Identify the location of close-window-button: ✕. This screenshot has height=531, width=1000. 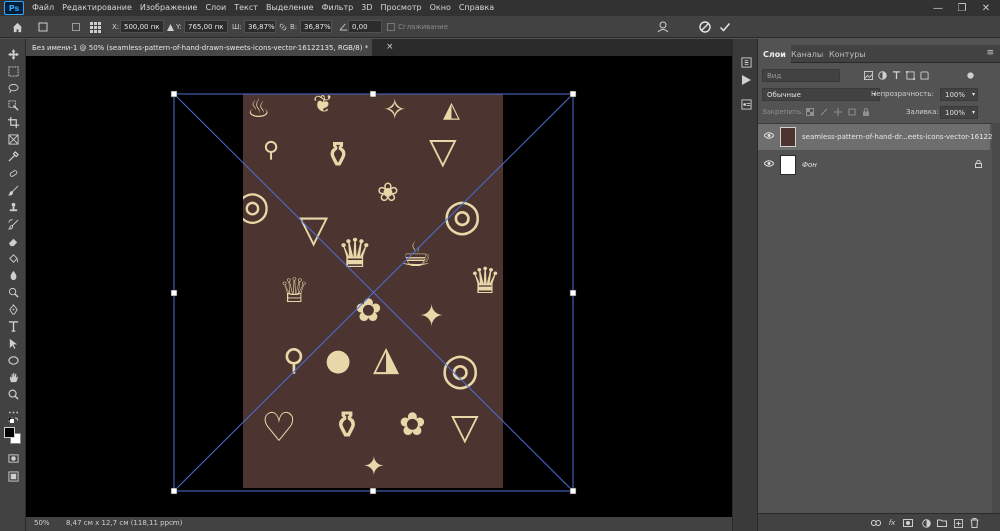
(986, 8).